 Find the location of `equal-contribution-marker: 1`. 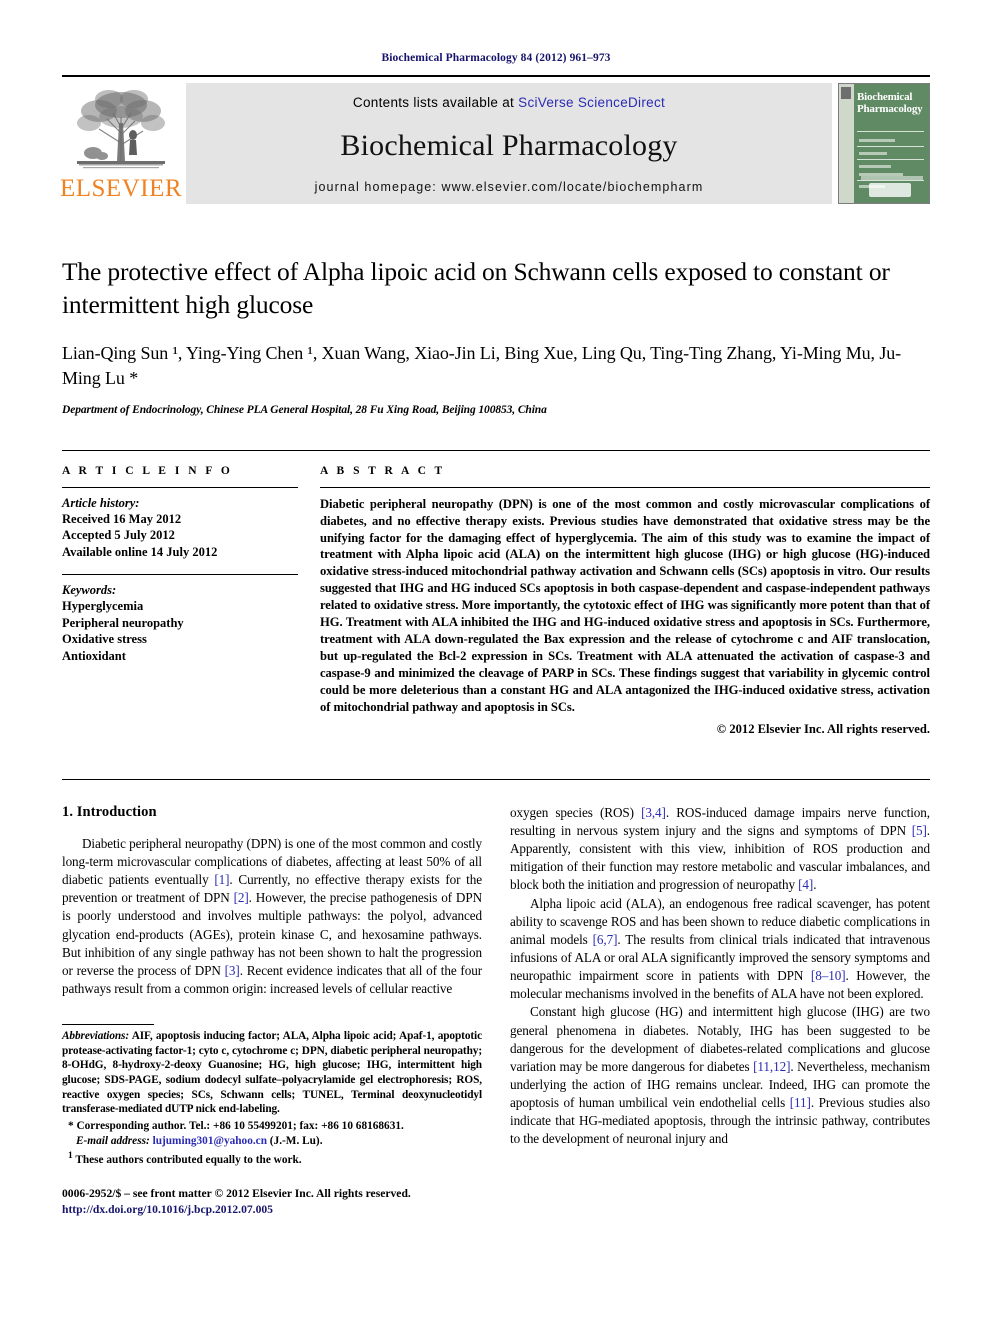

equal-contribution-marker: 1 is located at coordinates (70, 1156).